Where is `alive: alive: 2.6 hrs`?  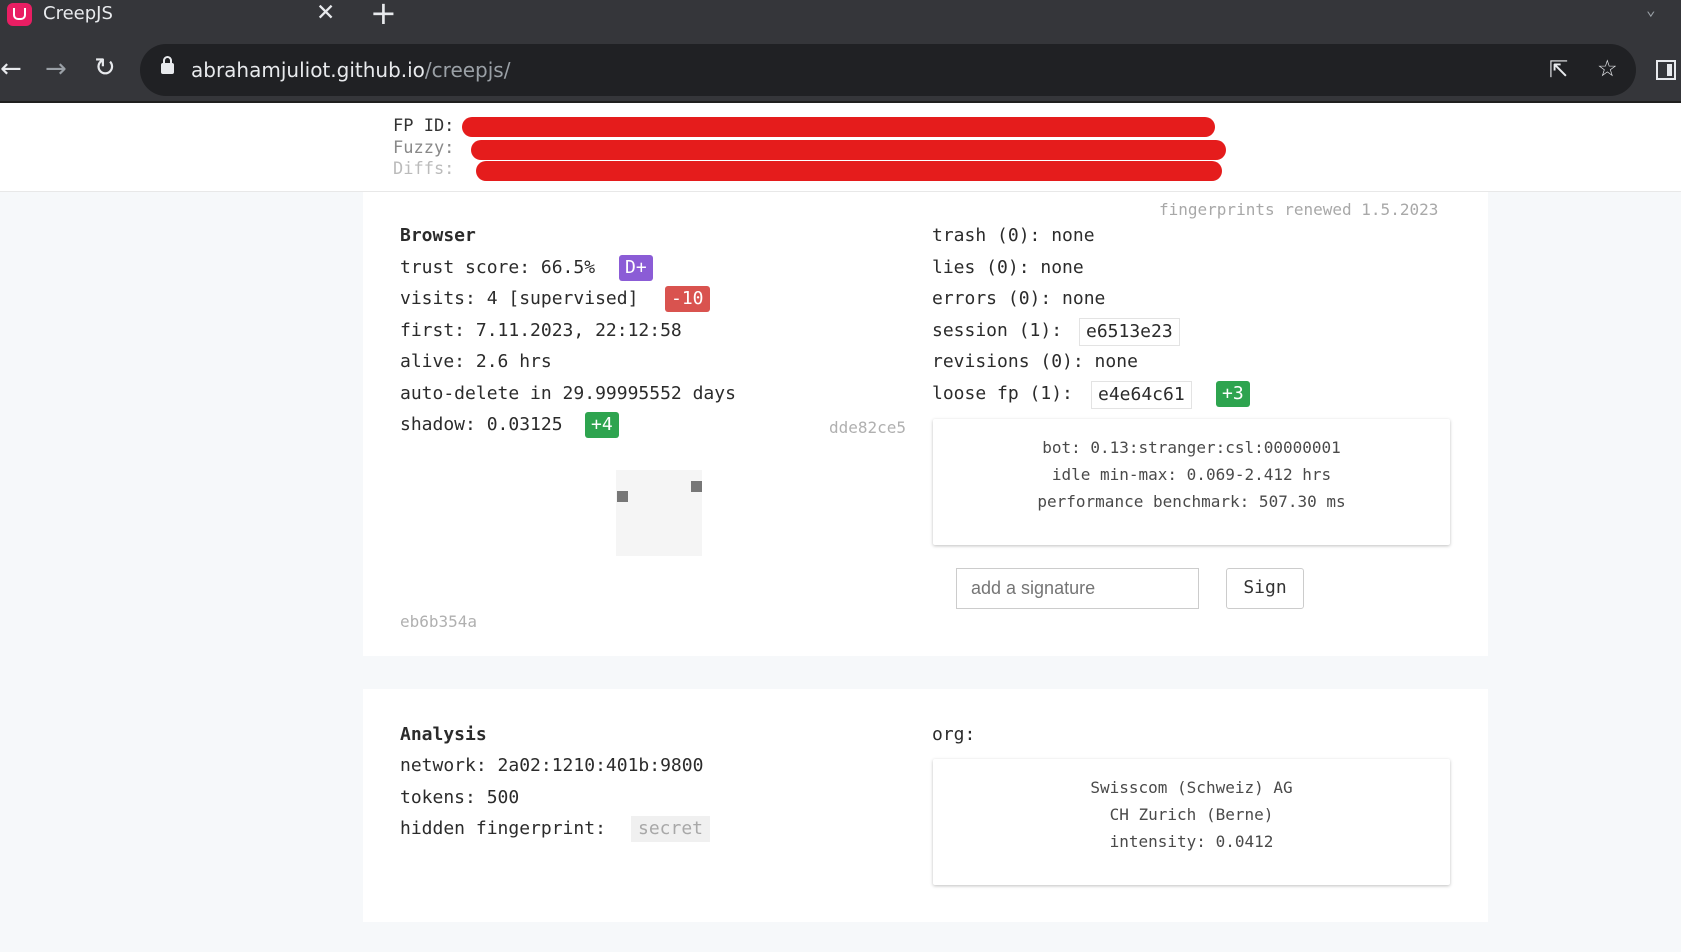 alive: alive: 2.6 hrs is located at coordinates (476, 361).